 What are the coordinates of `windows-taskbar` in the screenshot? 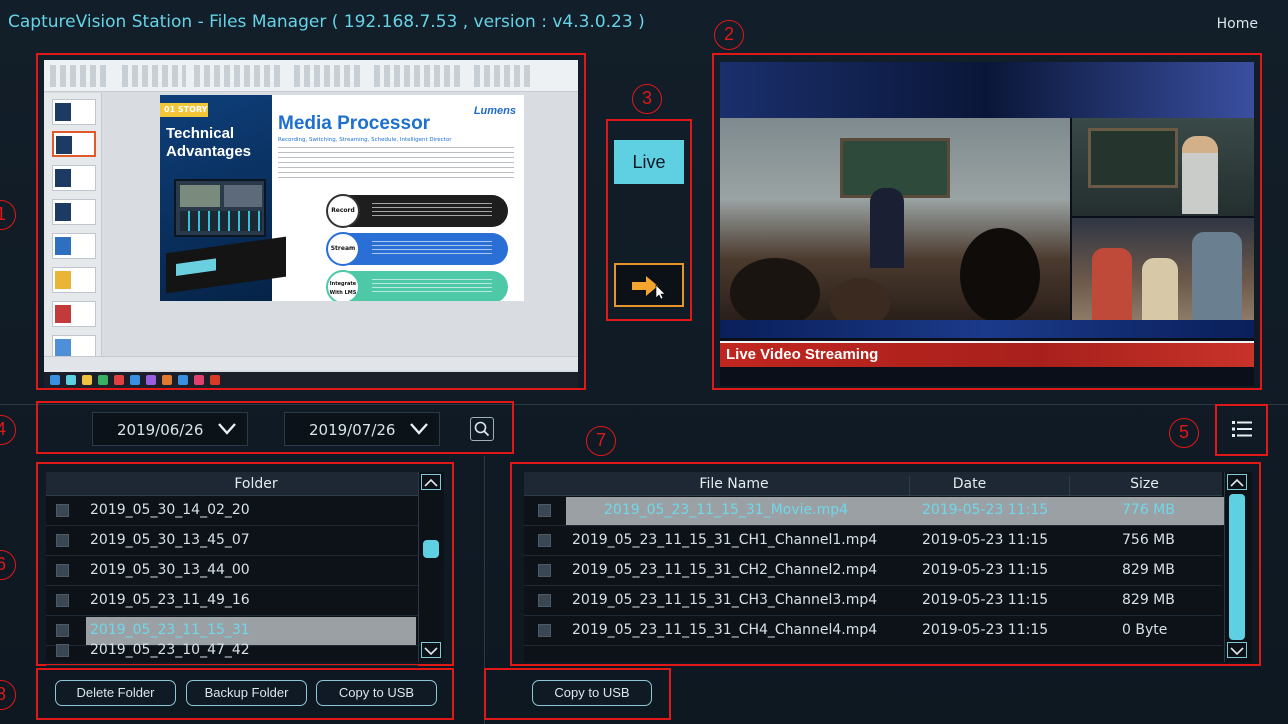 It's located at (311, 380).